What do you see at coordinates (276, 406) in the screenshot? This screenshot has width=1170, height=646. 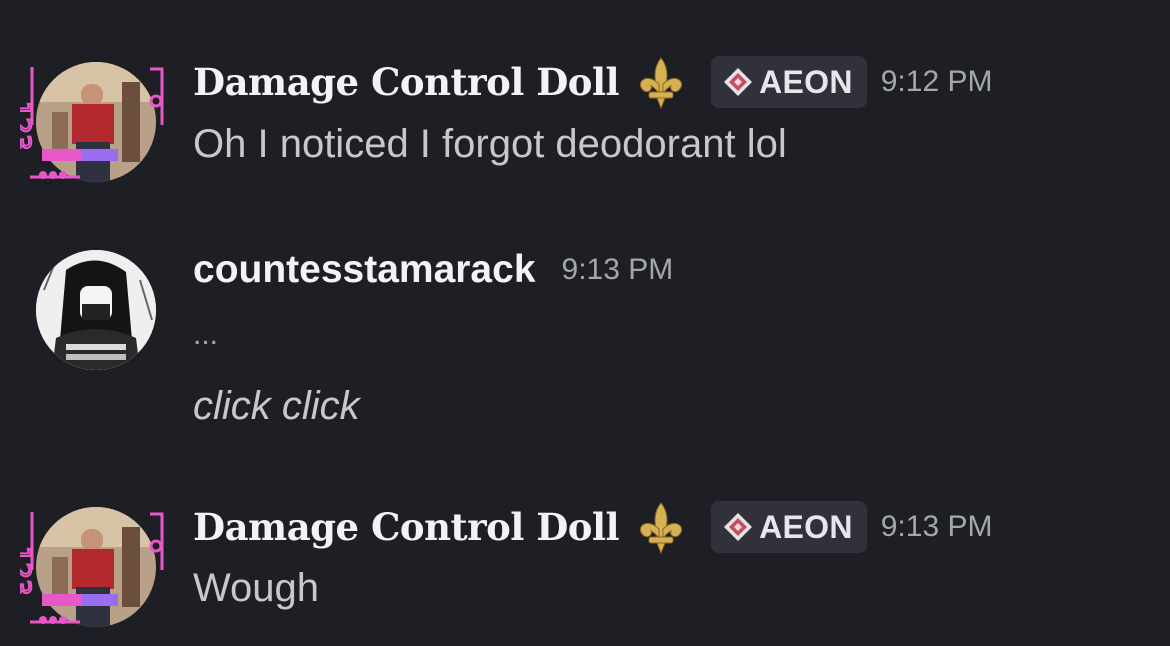 I see `message-text: click click` at bounding box center [276, 406].